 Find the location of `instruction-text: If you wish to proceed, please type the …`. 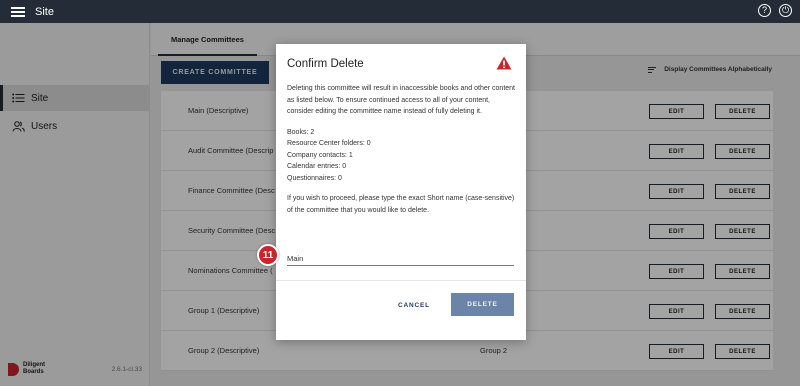

instruction-text: If you wish to proceed, please type the … is located at coordinates (401, 204).